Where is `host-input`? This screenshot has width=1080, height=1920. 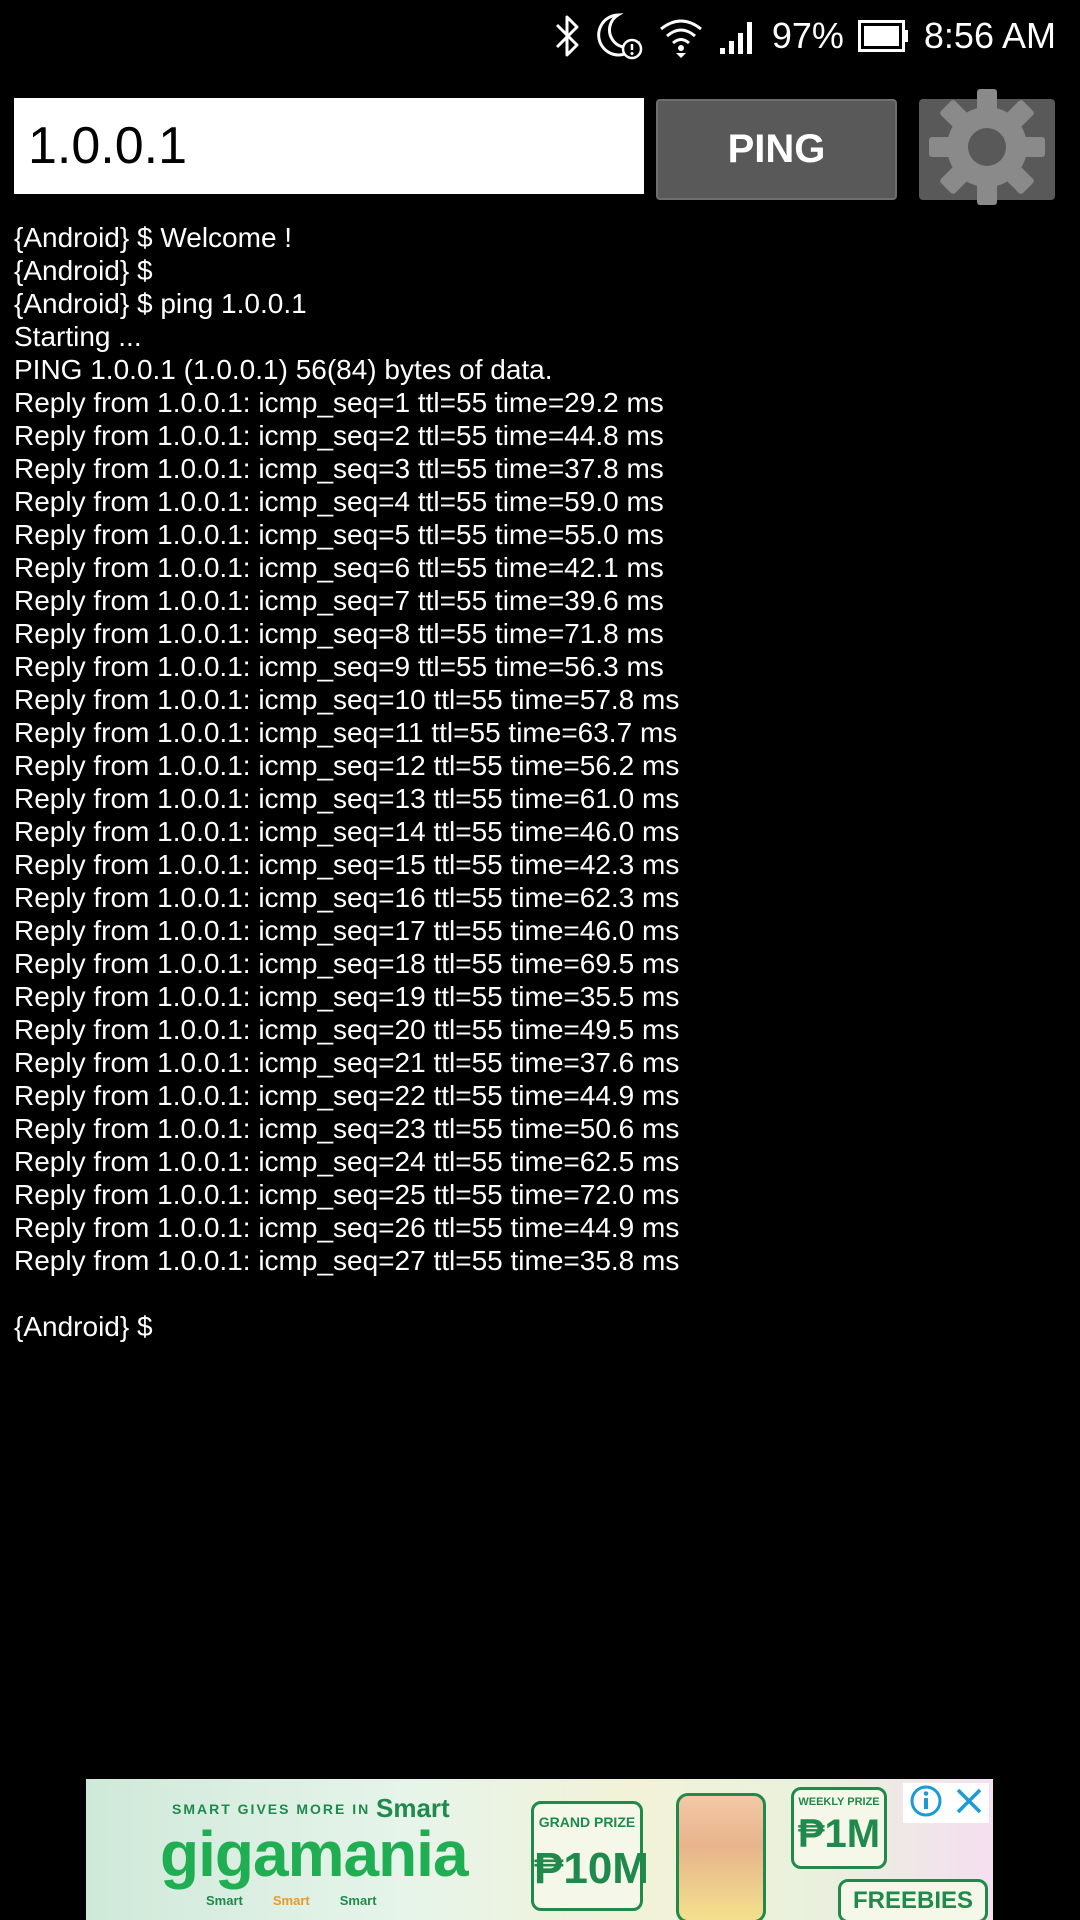 host-input is located at coordinates (329, 146).